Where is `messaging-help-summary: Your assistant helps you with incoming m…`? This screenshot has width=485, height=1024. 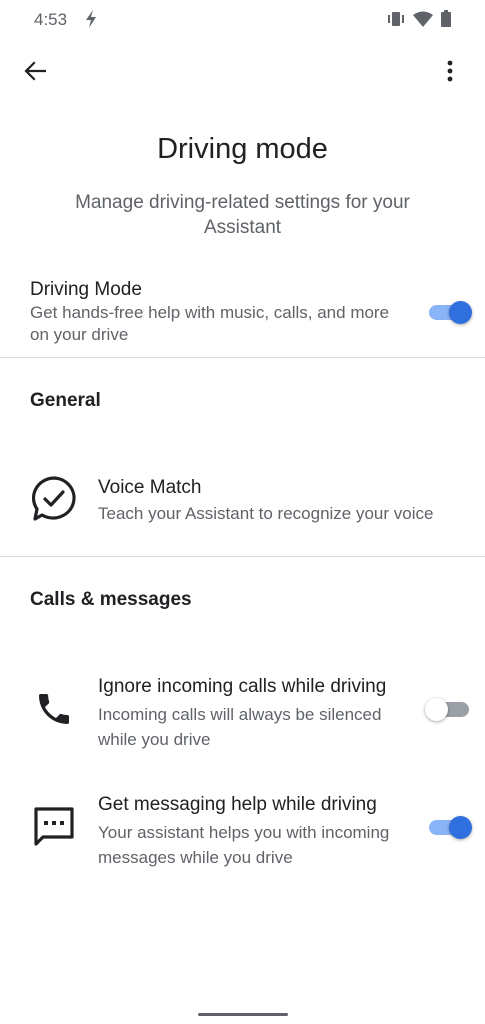
messaging-help-summary: Your assistant helps you with incoming m… is located at coordinates (244, 845).